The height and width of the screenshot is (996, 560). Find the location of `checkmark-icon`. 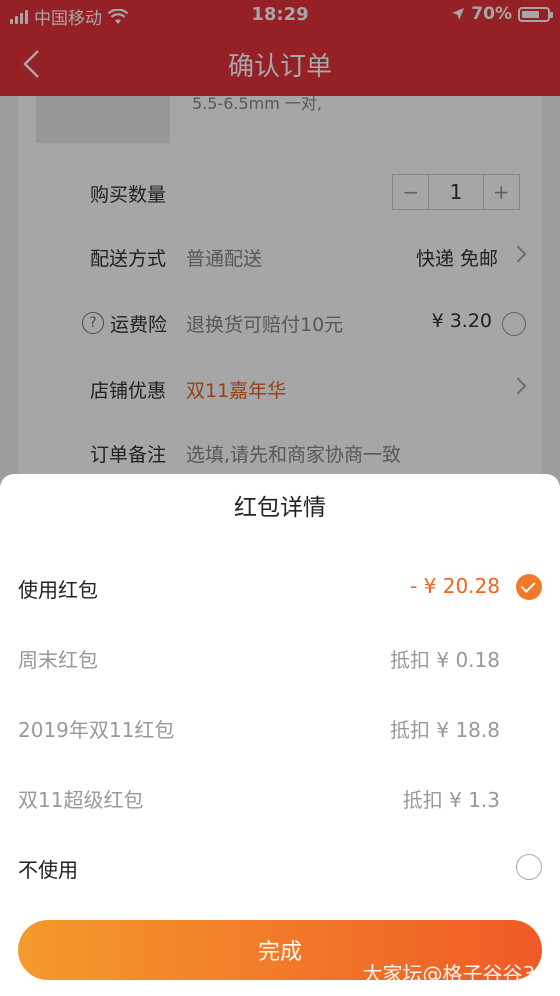

checkmark-icon is located at coordinates (529, 587).